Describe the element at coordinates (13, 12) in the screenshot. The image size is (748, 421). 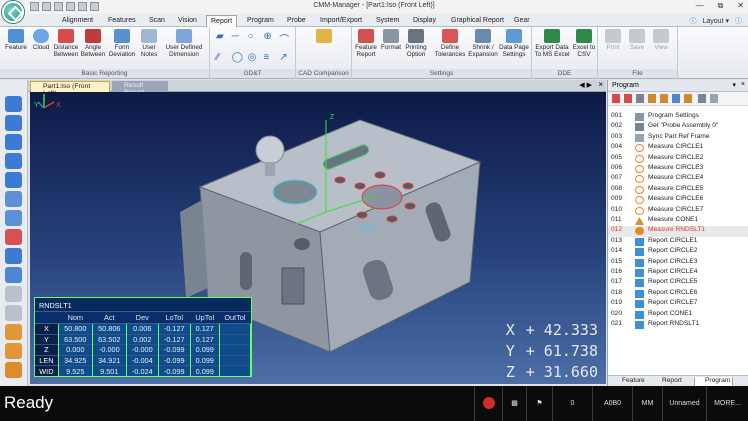
I see `app-logo` at that location.